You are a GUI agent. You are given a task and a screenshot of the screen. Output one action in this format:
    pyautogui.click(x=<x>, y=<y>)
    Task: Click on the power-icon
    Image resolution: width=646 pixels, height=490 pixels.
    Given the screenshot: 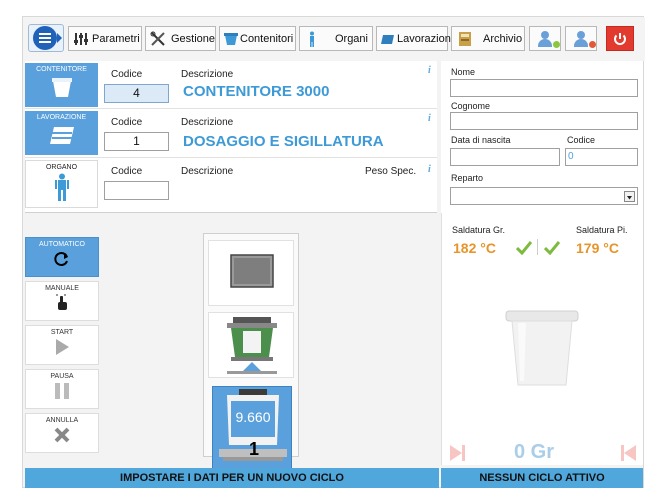 What is the action you would take?
    pyautogui.click(x=620, y=38)
    